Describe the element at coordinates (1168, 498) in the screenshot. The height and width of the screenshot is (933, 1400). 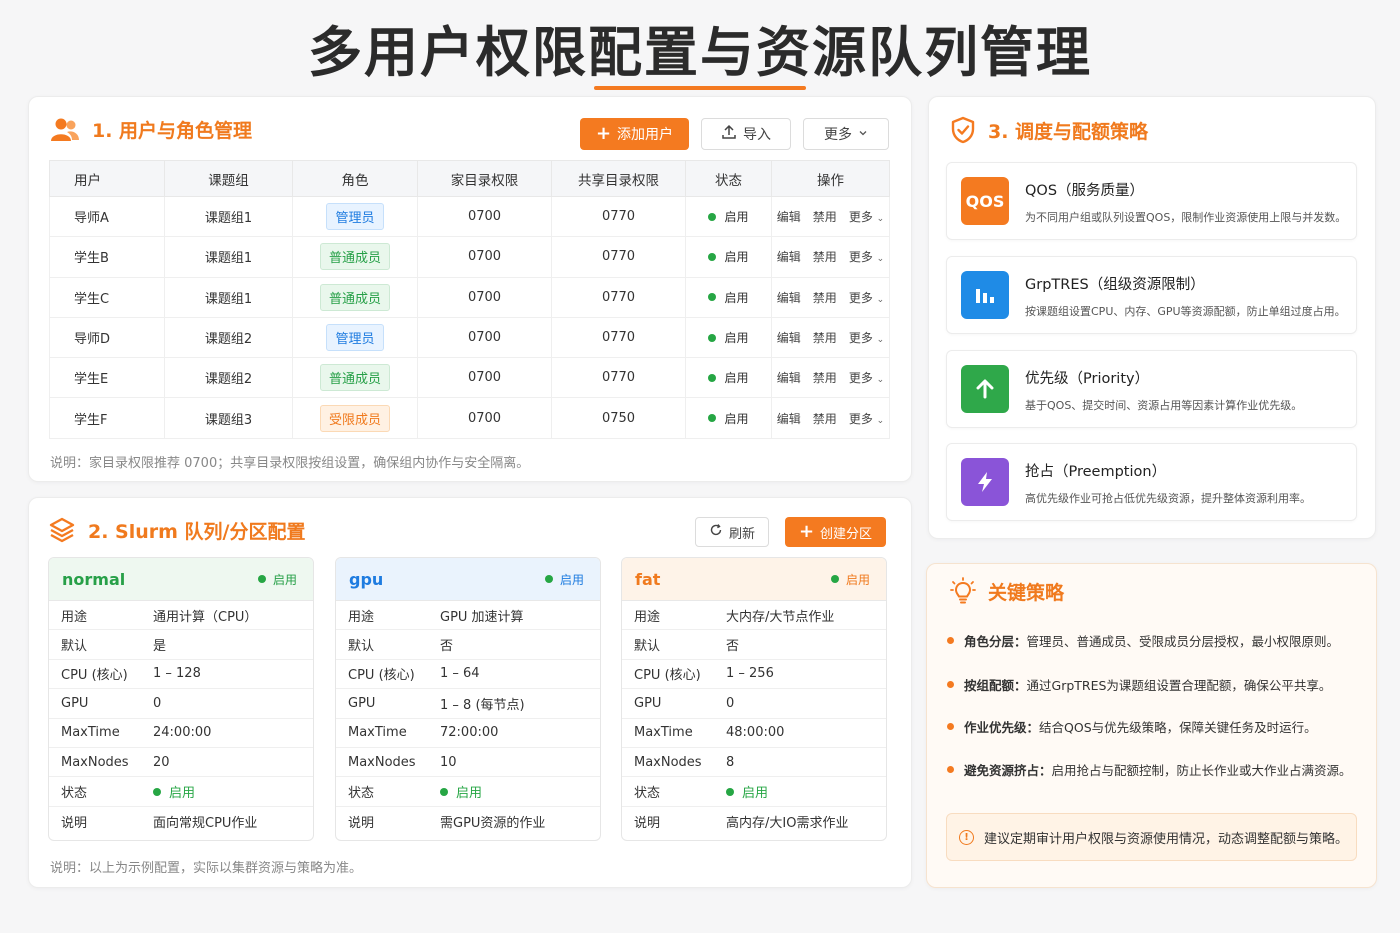
I see `strategy-card-desc: 高优先级作业可抢占低优先级资源，提升整体资源利用率。` at that location.